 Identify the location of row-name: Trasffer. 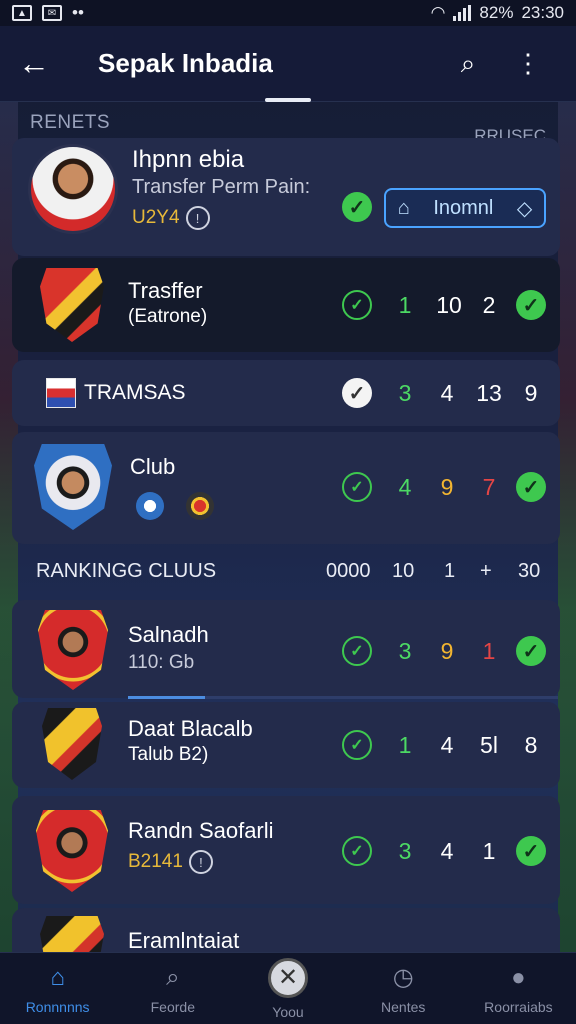
(165, 290).